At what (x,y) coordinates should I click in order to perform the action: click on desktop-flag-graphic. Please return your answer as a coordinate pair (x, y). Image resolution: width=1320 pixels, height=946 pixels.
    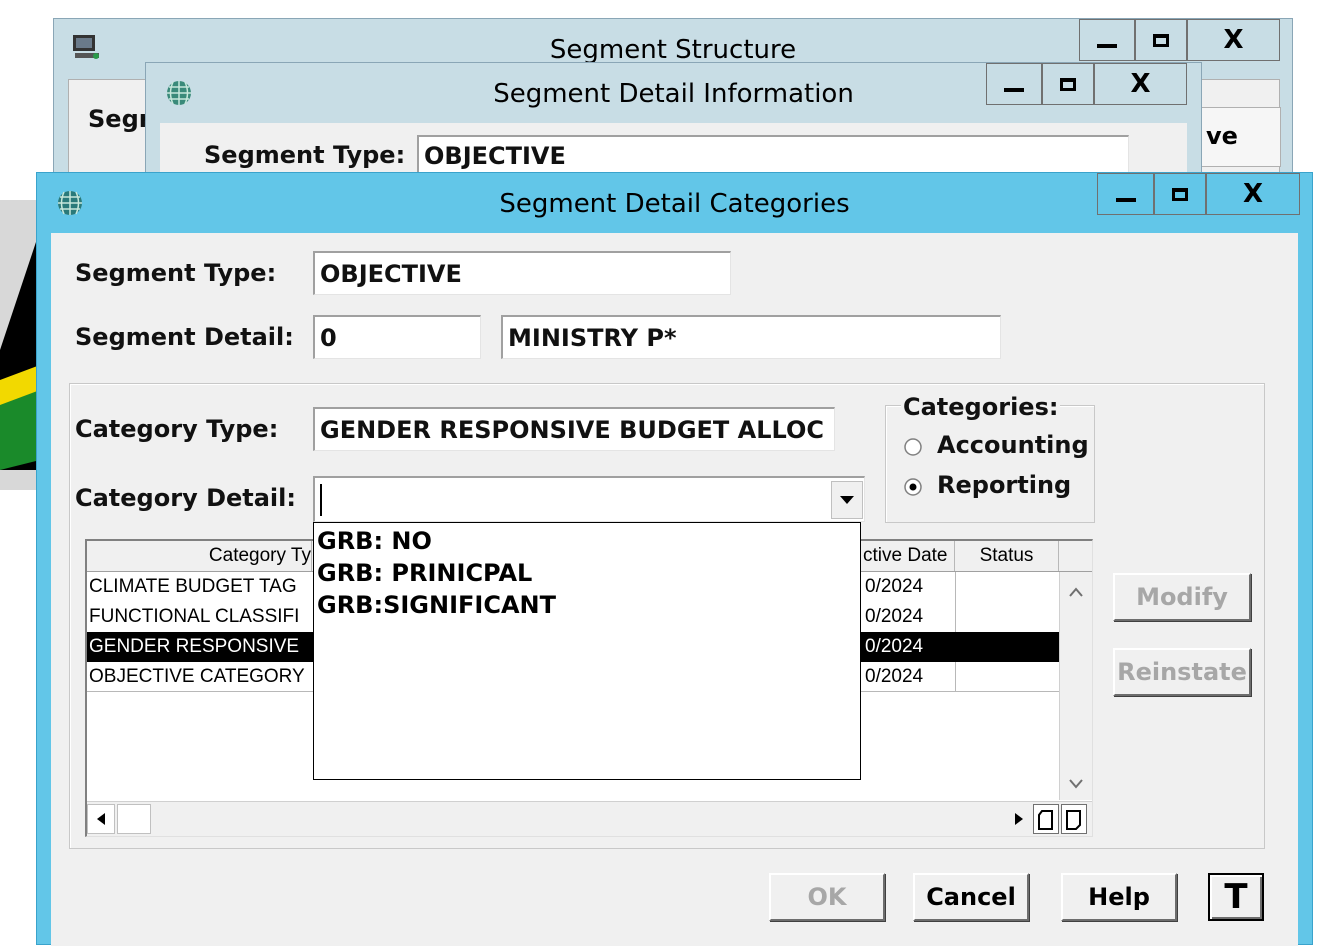
    Looking at the image, I should click on (20, 350).